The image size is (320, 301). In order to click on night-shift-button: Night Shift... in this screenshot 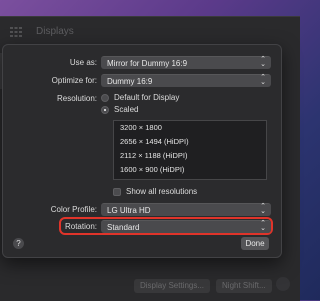, I will do `click(244, 286)`.